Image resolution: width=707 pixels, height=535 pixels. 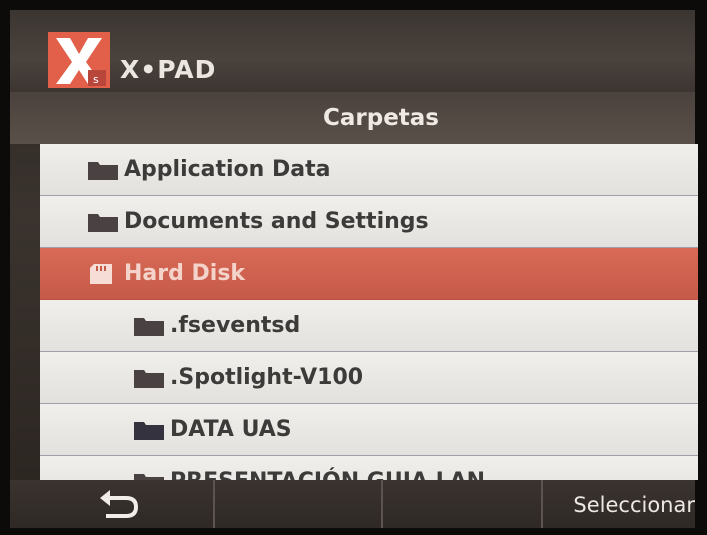 I want to click on folder-label: DATA UAS, so click(x=231, y=429).